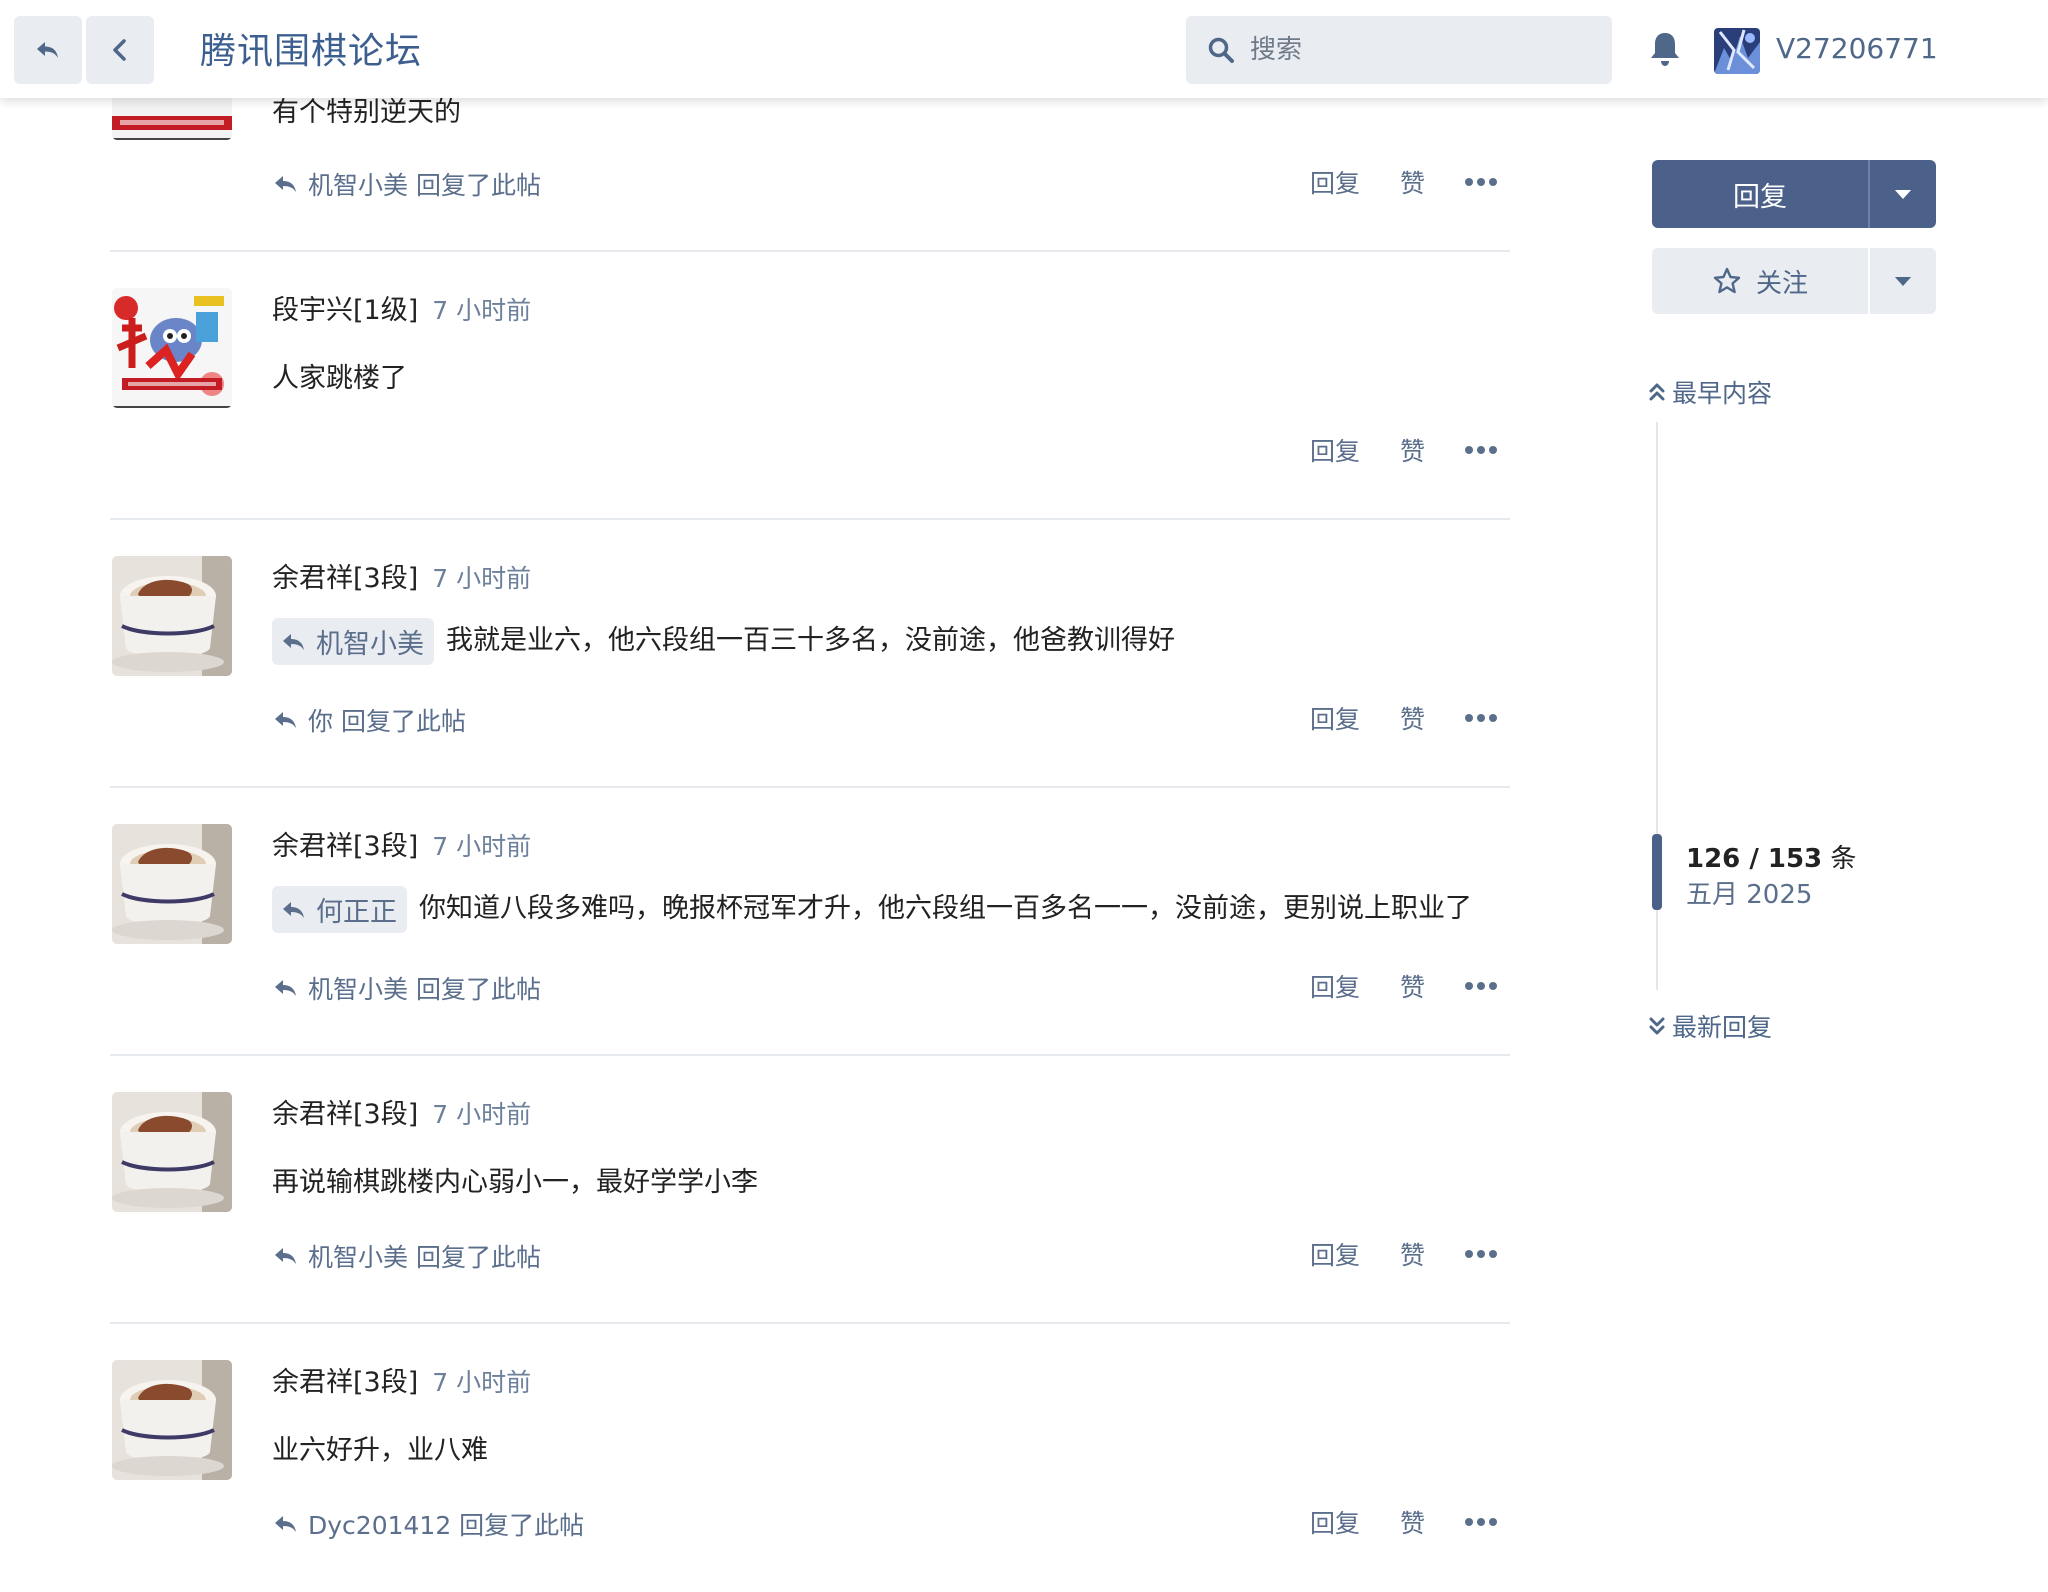  What do you see at coordinates (1857, 48) in the screenshot?
I see `username: V27206771` at bounding box center [1857, 48].